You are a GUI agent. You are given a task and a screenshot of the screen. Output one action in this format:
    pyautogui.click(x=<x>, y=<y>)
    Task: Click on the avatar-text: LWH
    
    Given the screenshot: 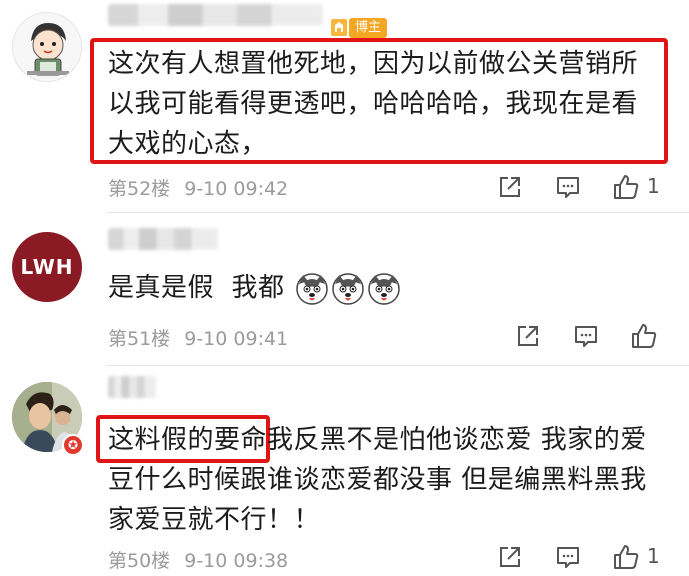 What is the action you would take?
    pyautogui.click(x=47, y=267)
    